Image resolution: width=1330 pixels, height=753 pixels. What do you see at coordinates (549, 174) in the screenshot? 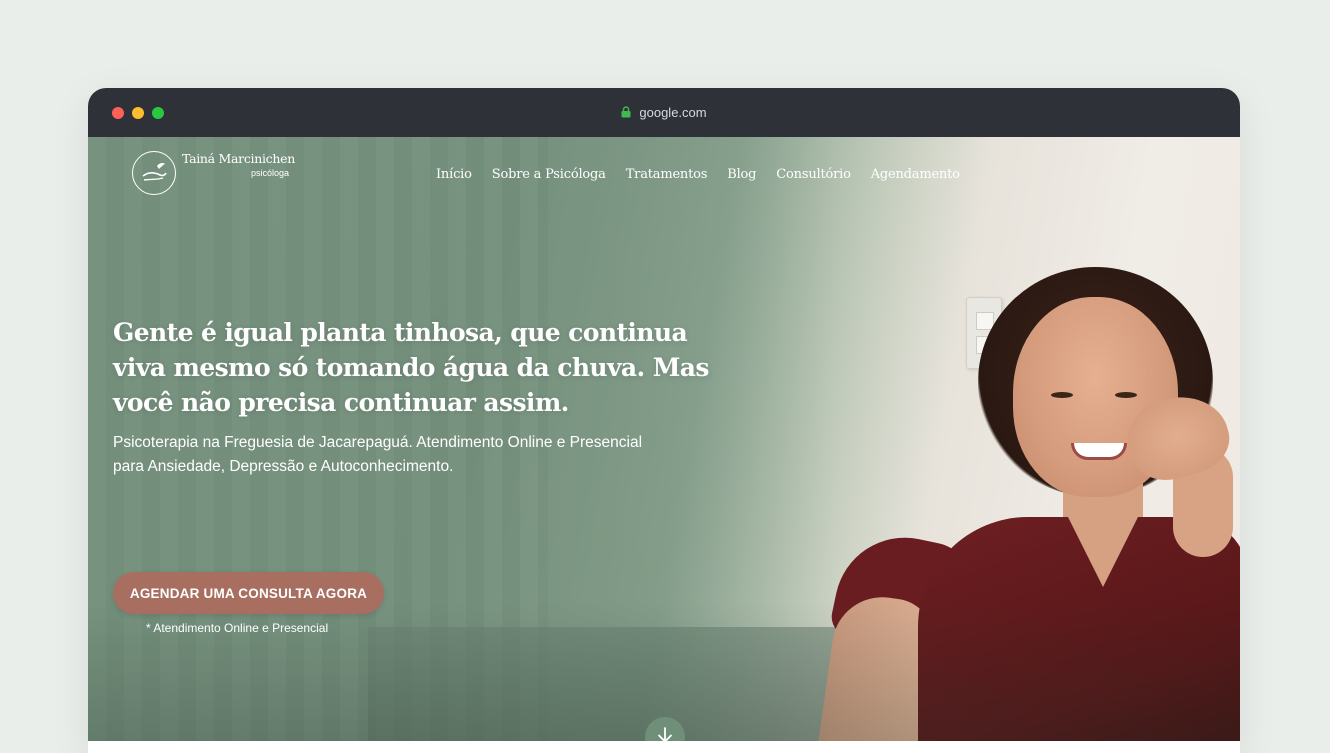
I see `nav-sobre: Sobre a Psicóloga` at bounding box center [549, 174].